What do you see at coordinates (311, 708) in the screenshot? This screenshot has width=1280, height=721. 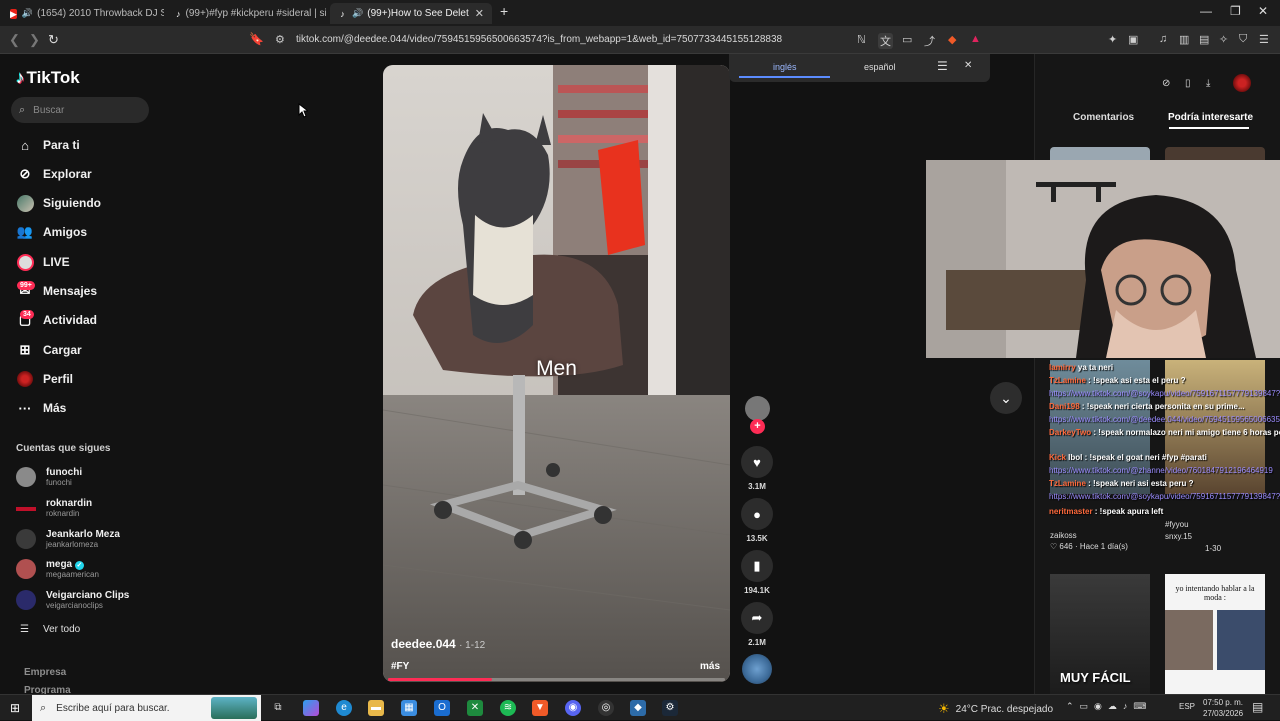 I see `copilot-icon` at bounding box center [311, 708].